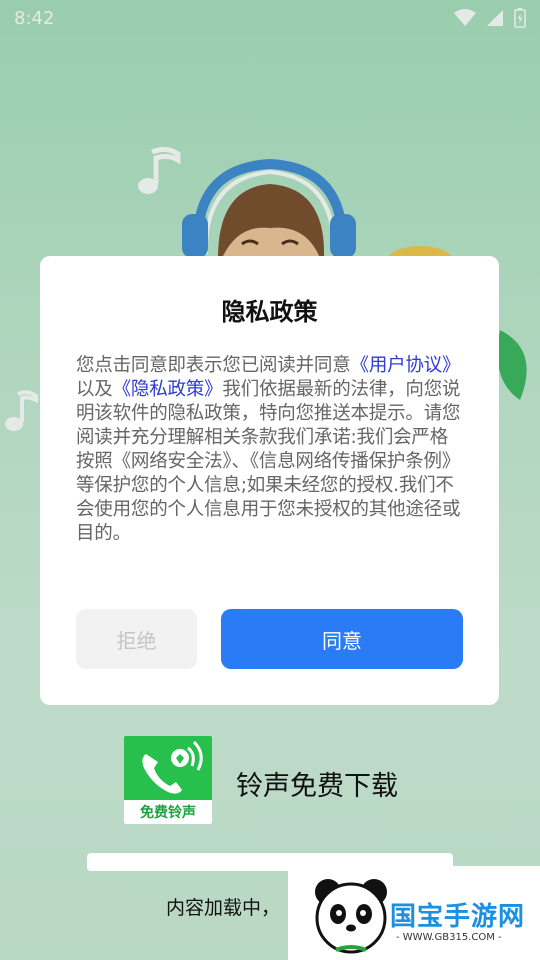 The image size is (540, 960). What do you see at coordinates (223, 908) in the screenshot?
I see `loading-text: 内容加载中，` at bounding box center [223, 908].